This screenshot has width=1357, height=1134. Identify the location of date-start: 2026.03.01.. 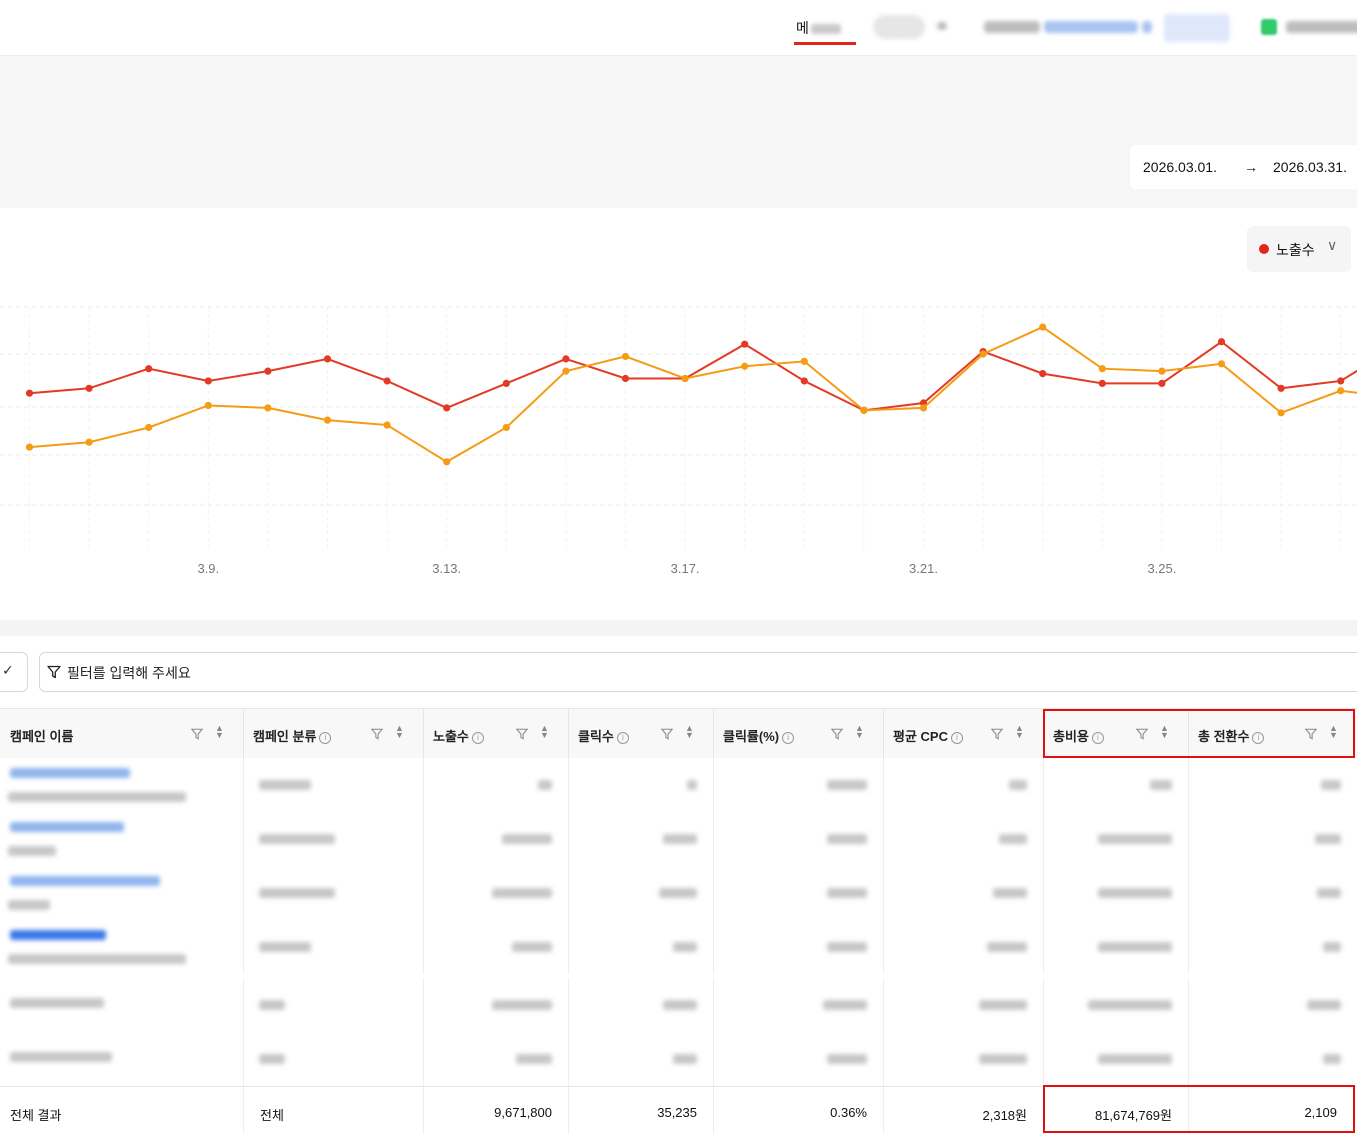
(1180, 167).